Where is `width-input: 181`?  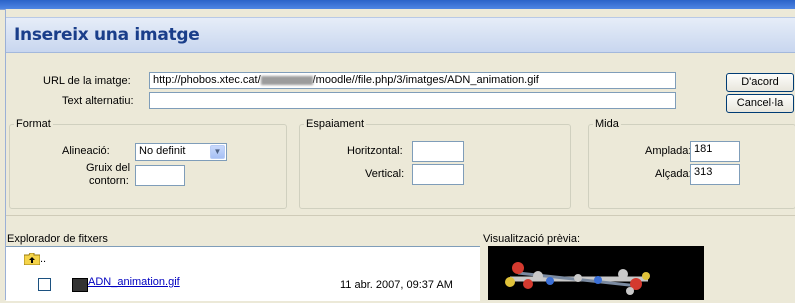
width-input: 181 is located at coordinates (715, 151).